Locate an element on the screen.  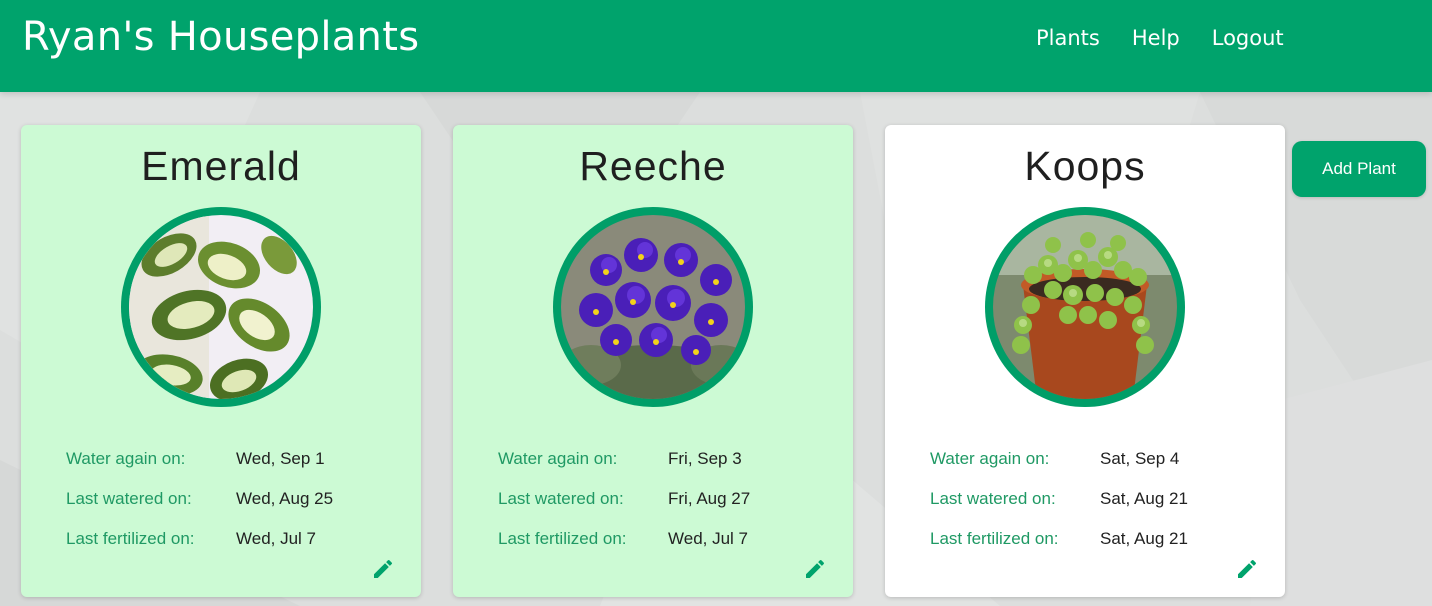
plant-name: Emerald is located at coordinates (221, 166).